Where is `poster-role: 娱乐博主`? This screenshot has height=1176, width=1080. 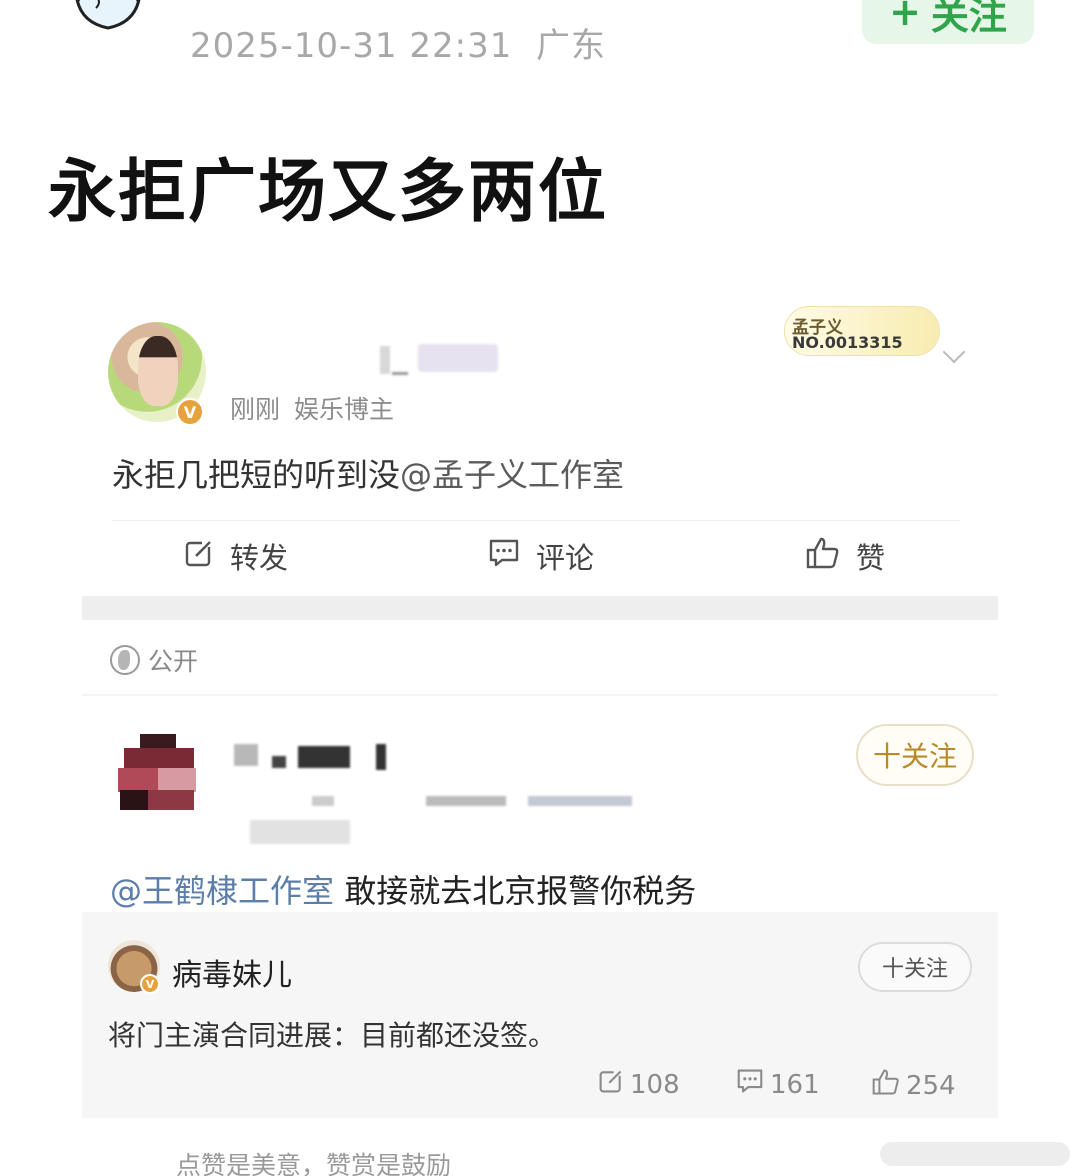 poster-role: 娱乐博主 is located at coordinates (344, 409).